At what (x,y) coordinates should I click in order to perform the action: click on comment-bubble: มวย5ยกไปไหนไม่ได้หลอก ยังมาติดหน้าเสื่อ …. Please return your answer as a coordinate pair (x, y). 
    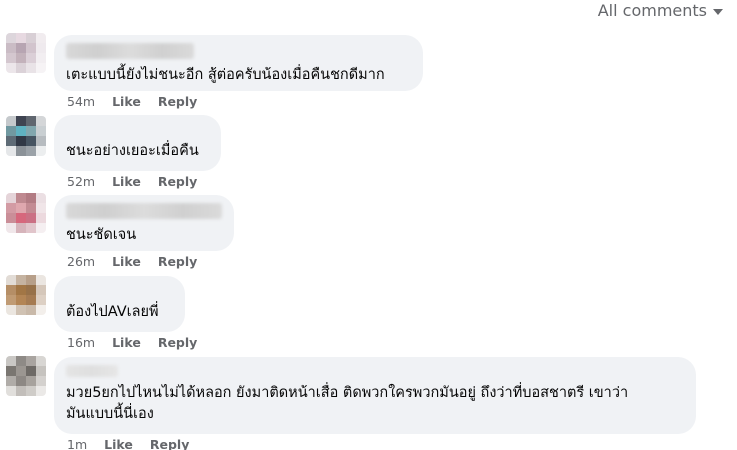
    Looking at the image, I should click on (375, 395).